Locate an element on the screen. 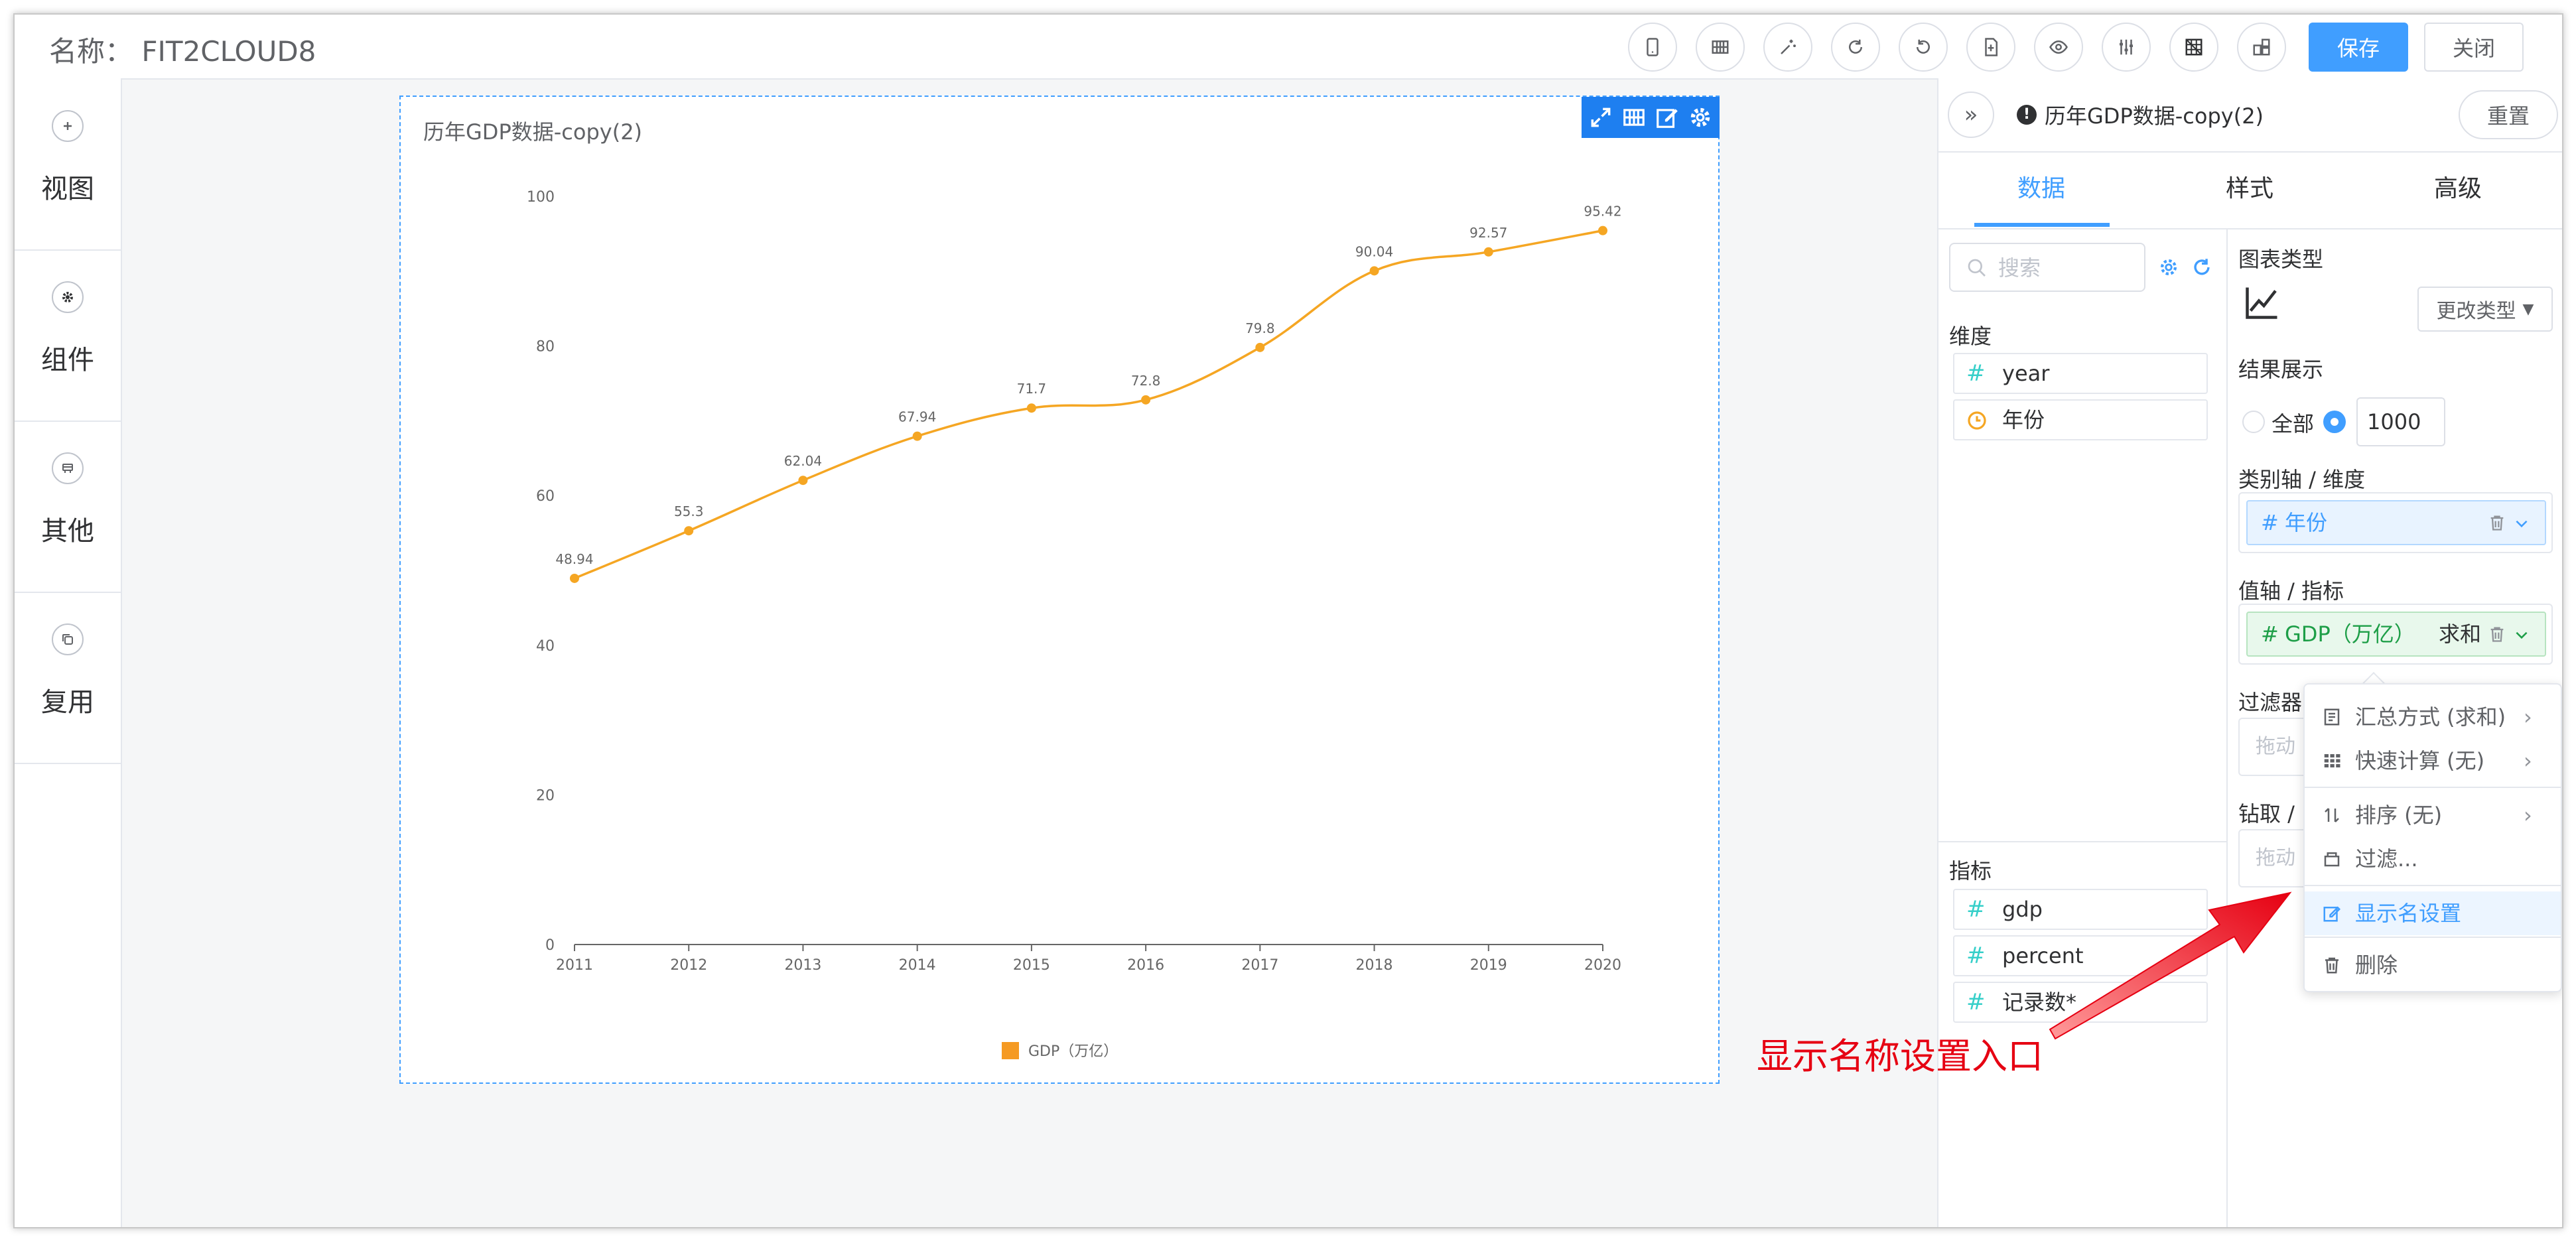  dimensions-title: 维度 is located at coordinates (1971, 336).